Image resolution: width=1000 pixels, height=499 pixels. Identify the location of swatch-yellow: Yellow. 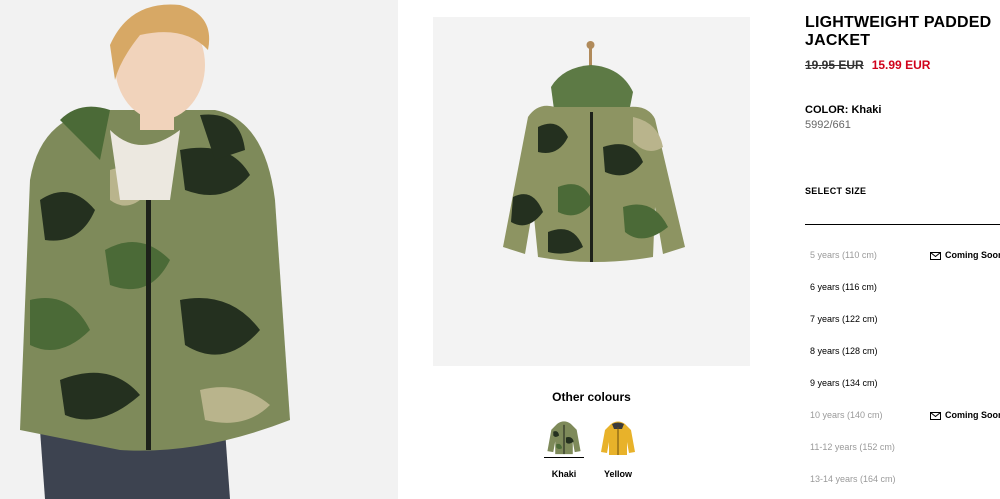
(618, 448).